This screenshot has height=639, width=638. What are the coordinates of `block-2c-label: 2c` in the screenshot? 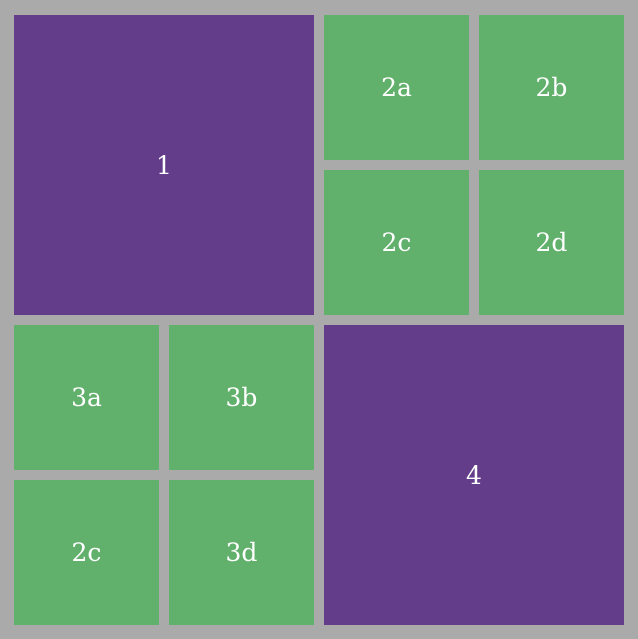 It's located at (396, 242).